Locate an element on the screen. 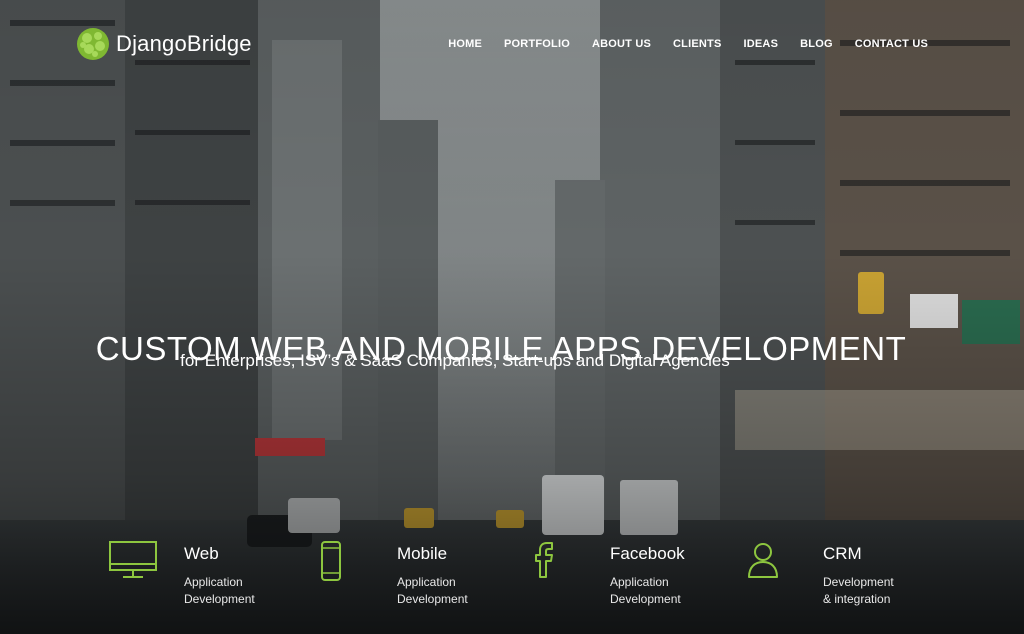 Image resolution: width=1024 pixels, height=634 pixels. service-facebook: Facebook Application Development is located at coordinates (622, 576).